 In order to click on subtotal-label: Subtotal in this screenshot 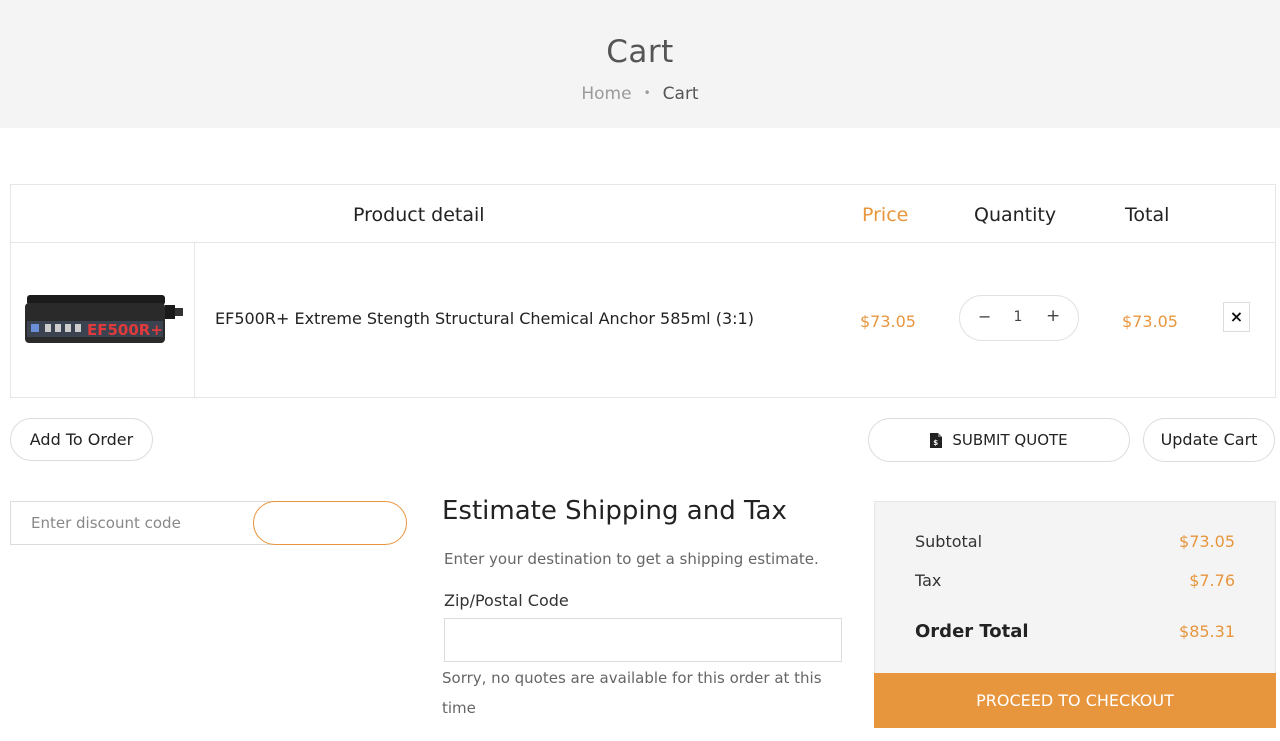, I will do `click(949, 541)`.